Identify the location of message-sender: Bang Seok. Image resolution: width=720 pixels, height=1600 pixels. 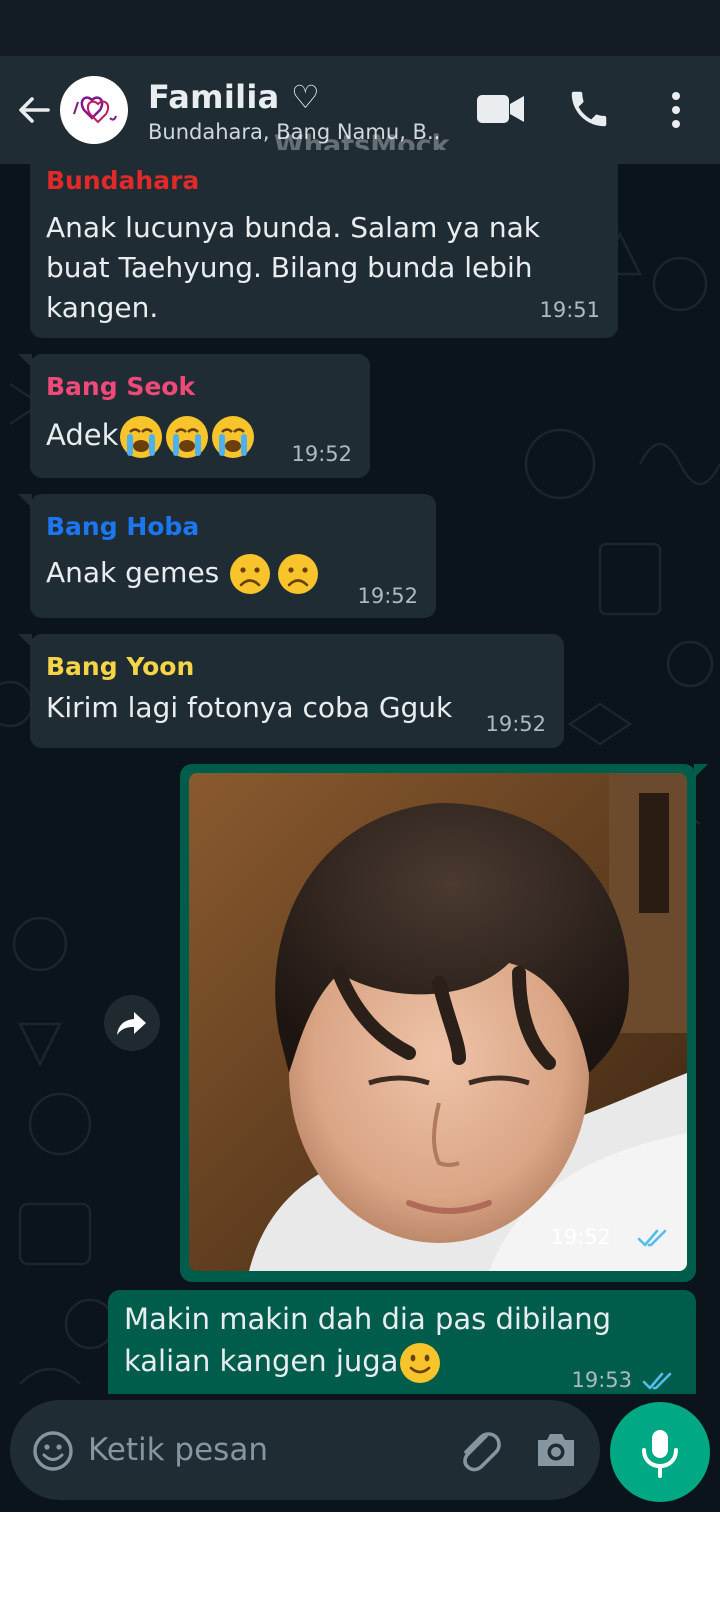
(121, 386).